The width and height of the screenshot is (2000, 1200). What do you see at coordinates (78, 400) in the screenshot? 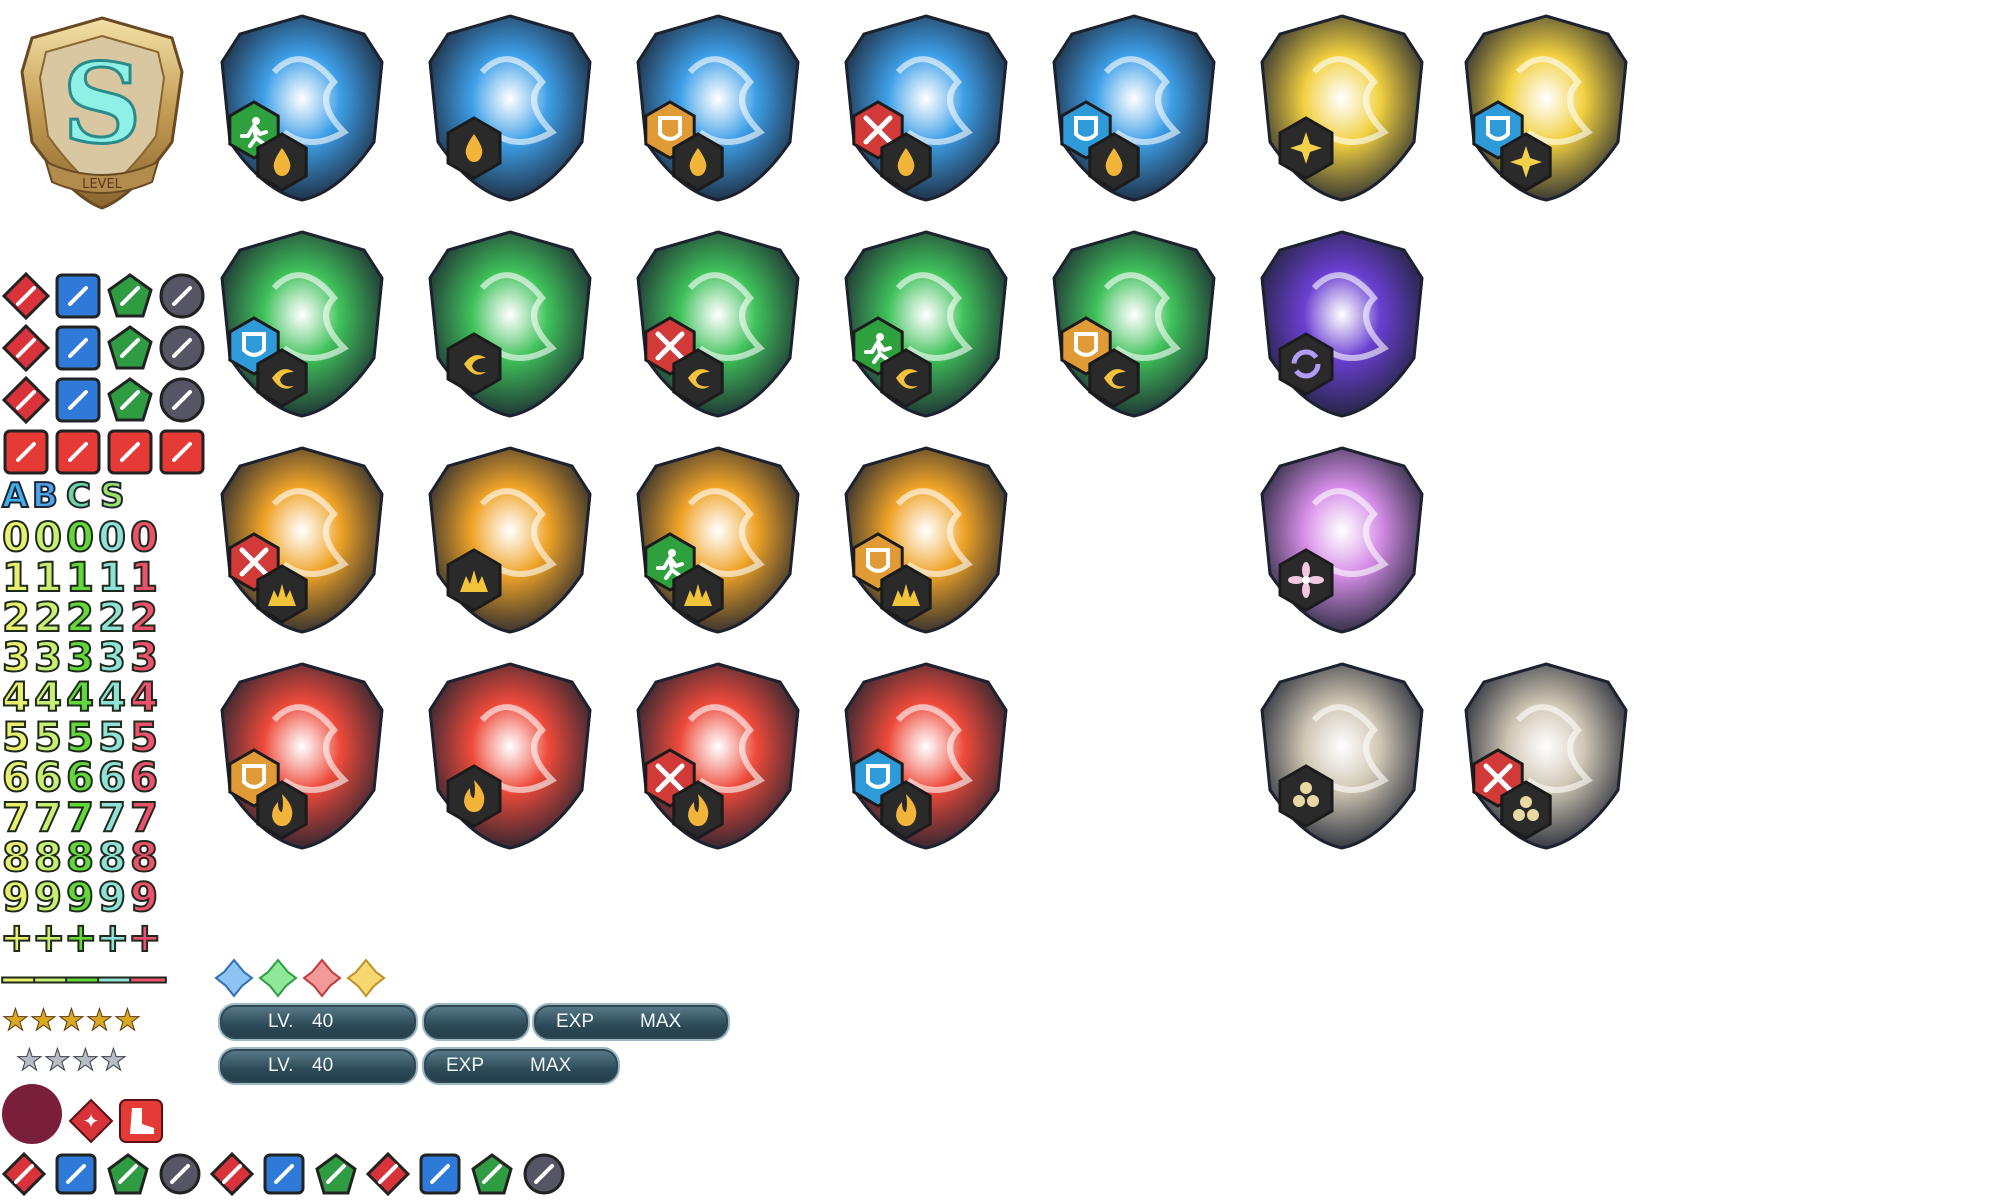
I see `blue-breath-icon` at bounding box center [78, 400].